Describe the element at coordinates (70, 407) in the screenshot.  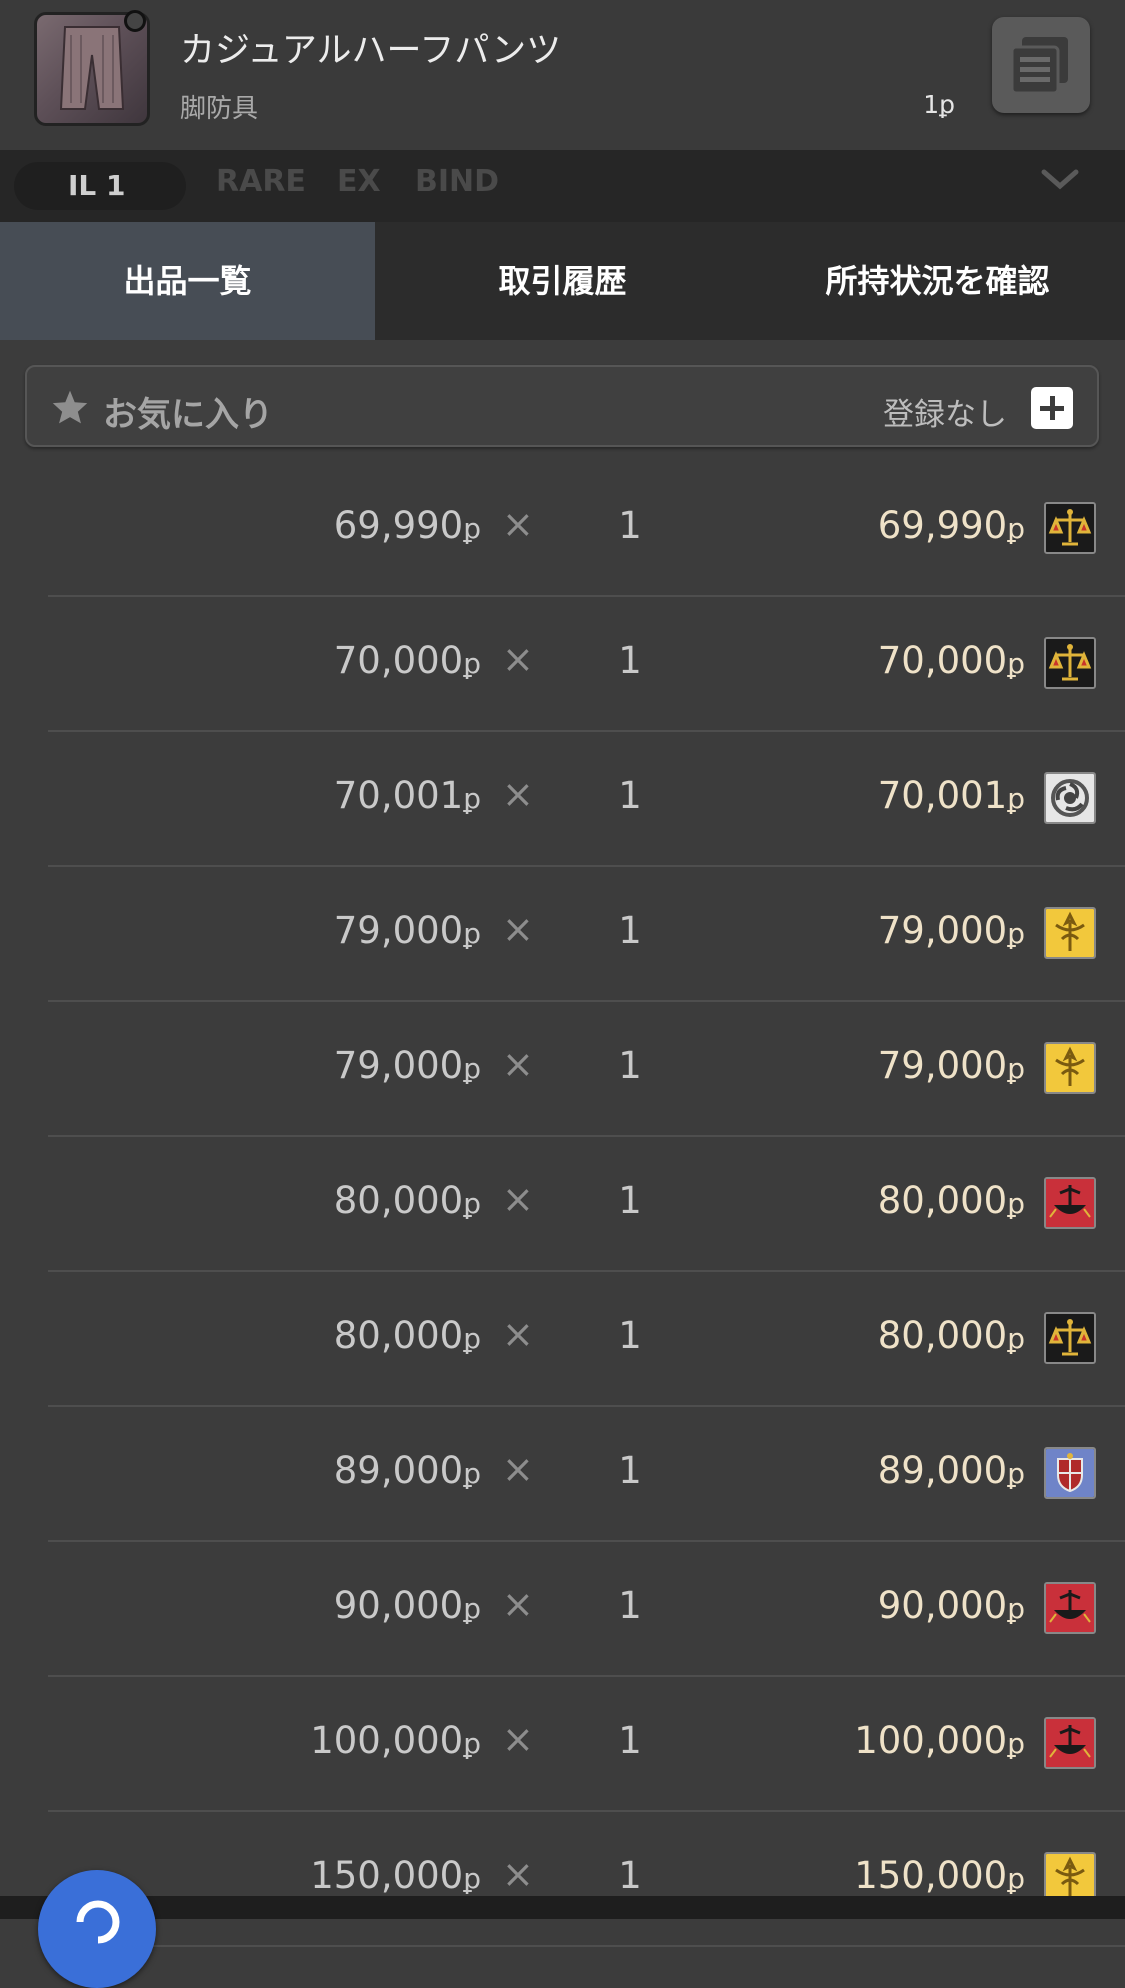
I see `star-icon` at that location.